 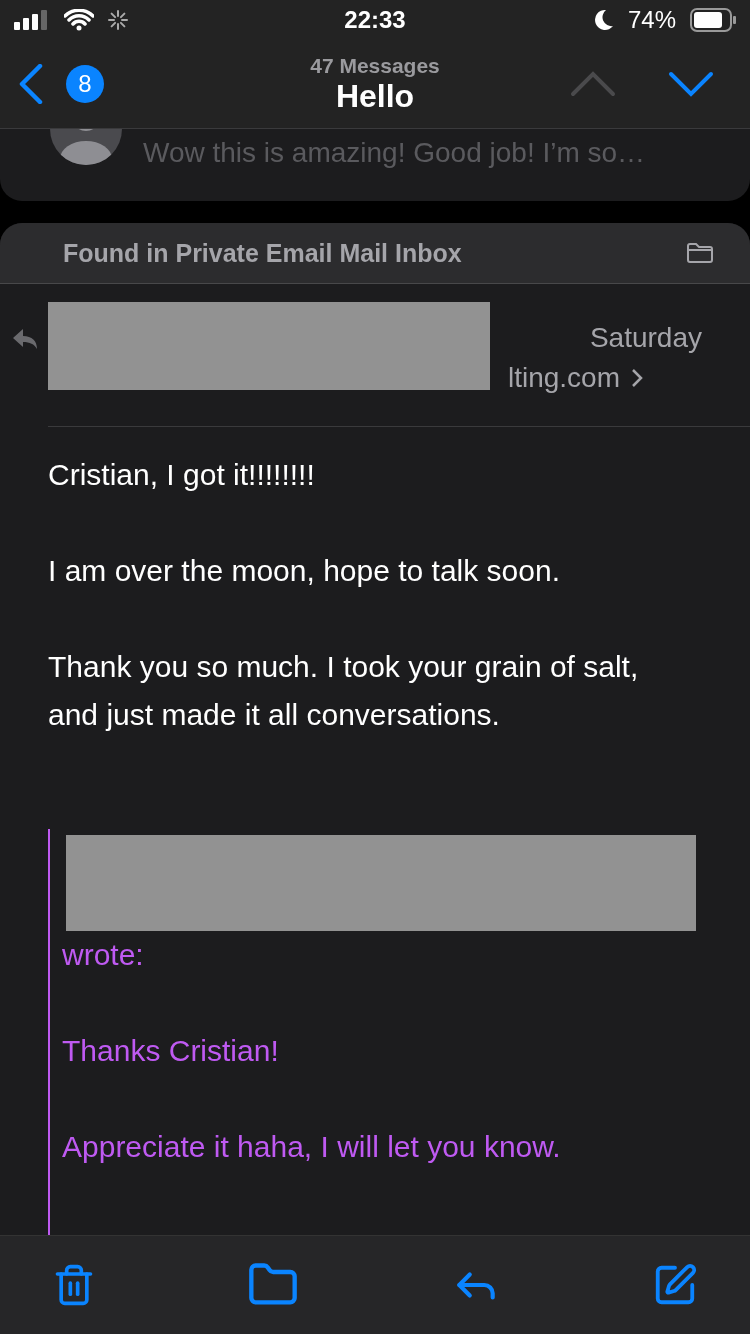 I want to click on chevron-icon, so click(x=637, y=378).